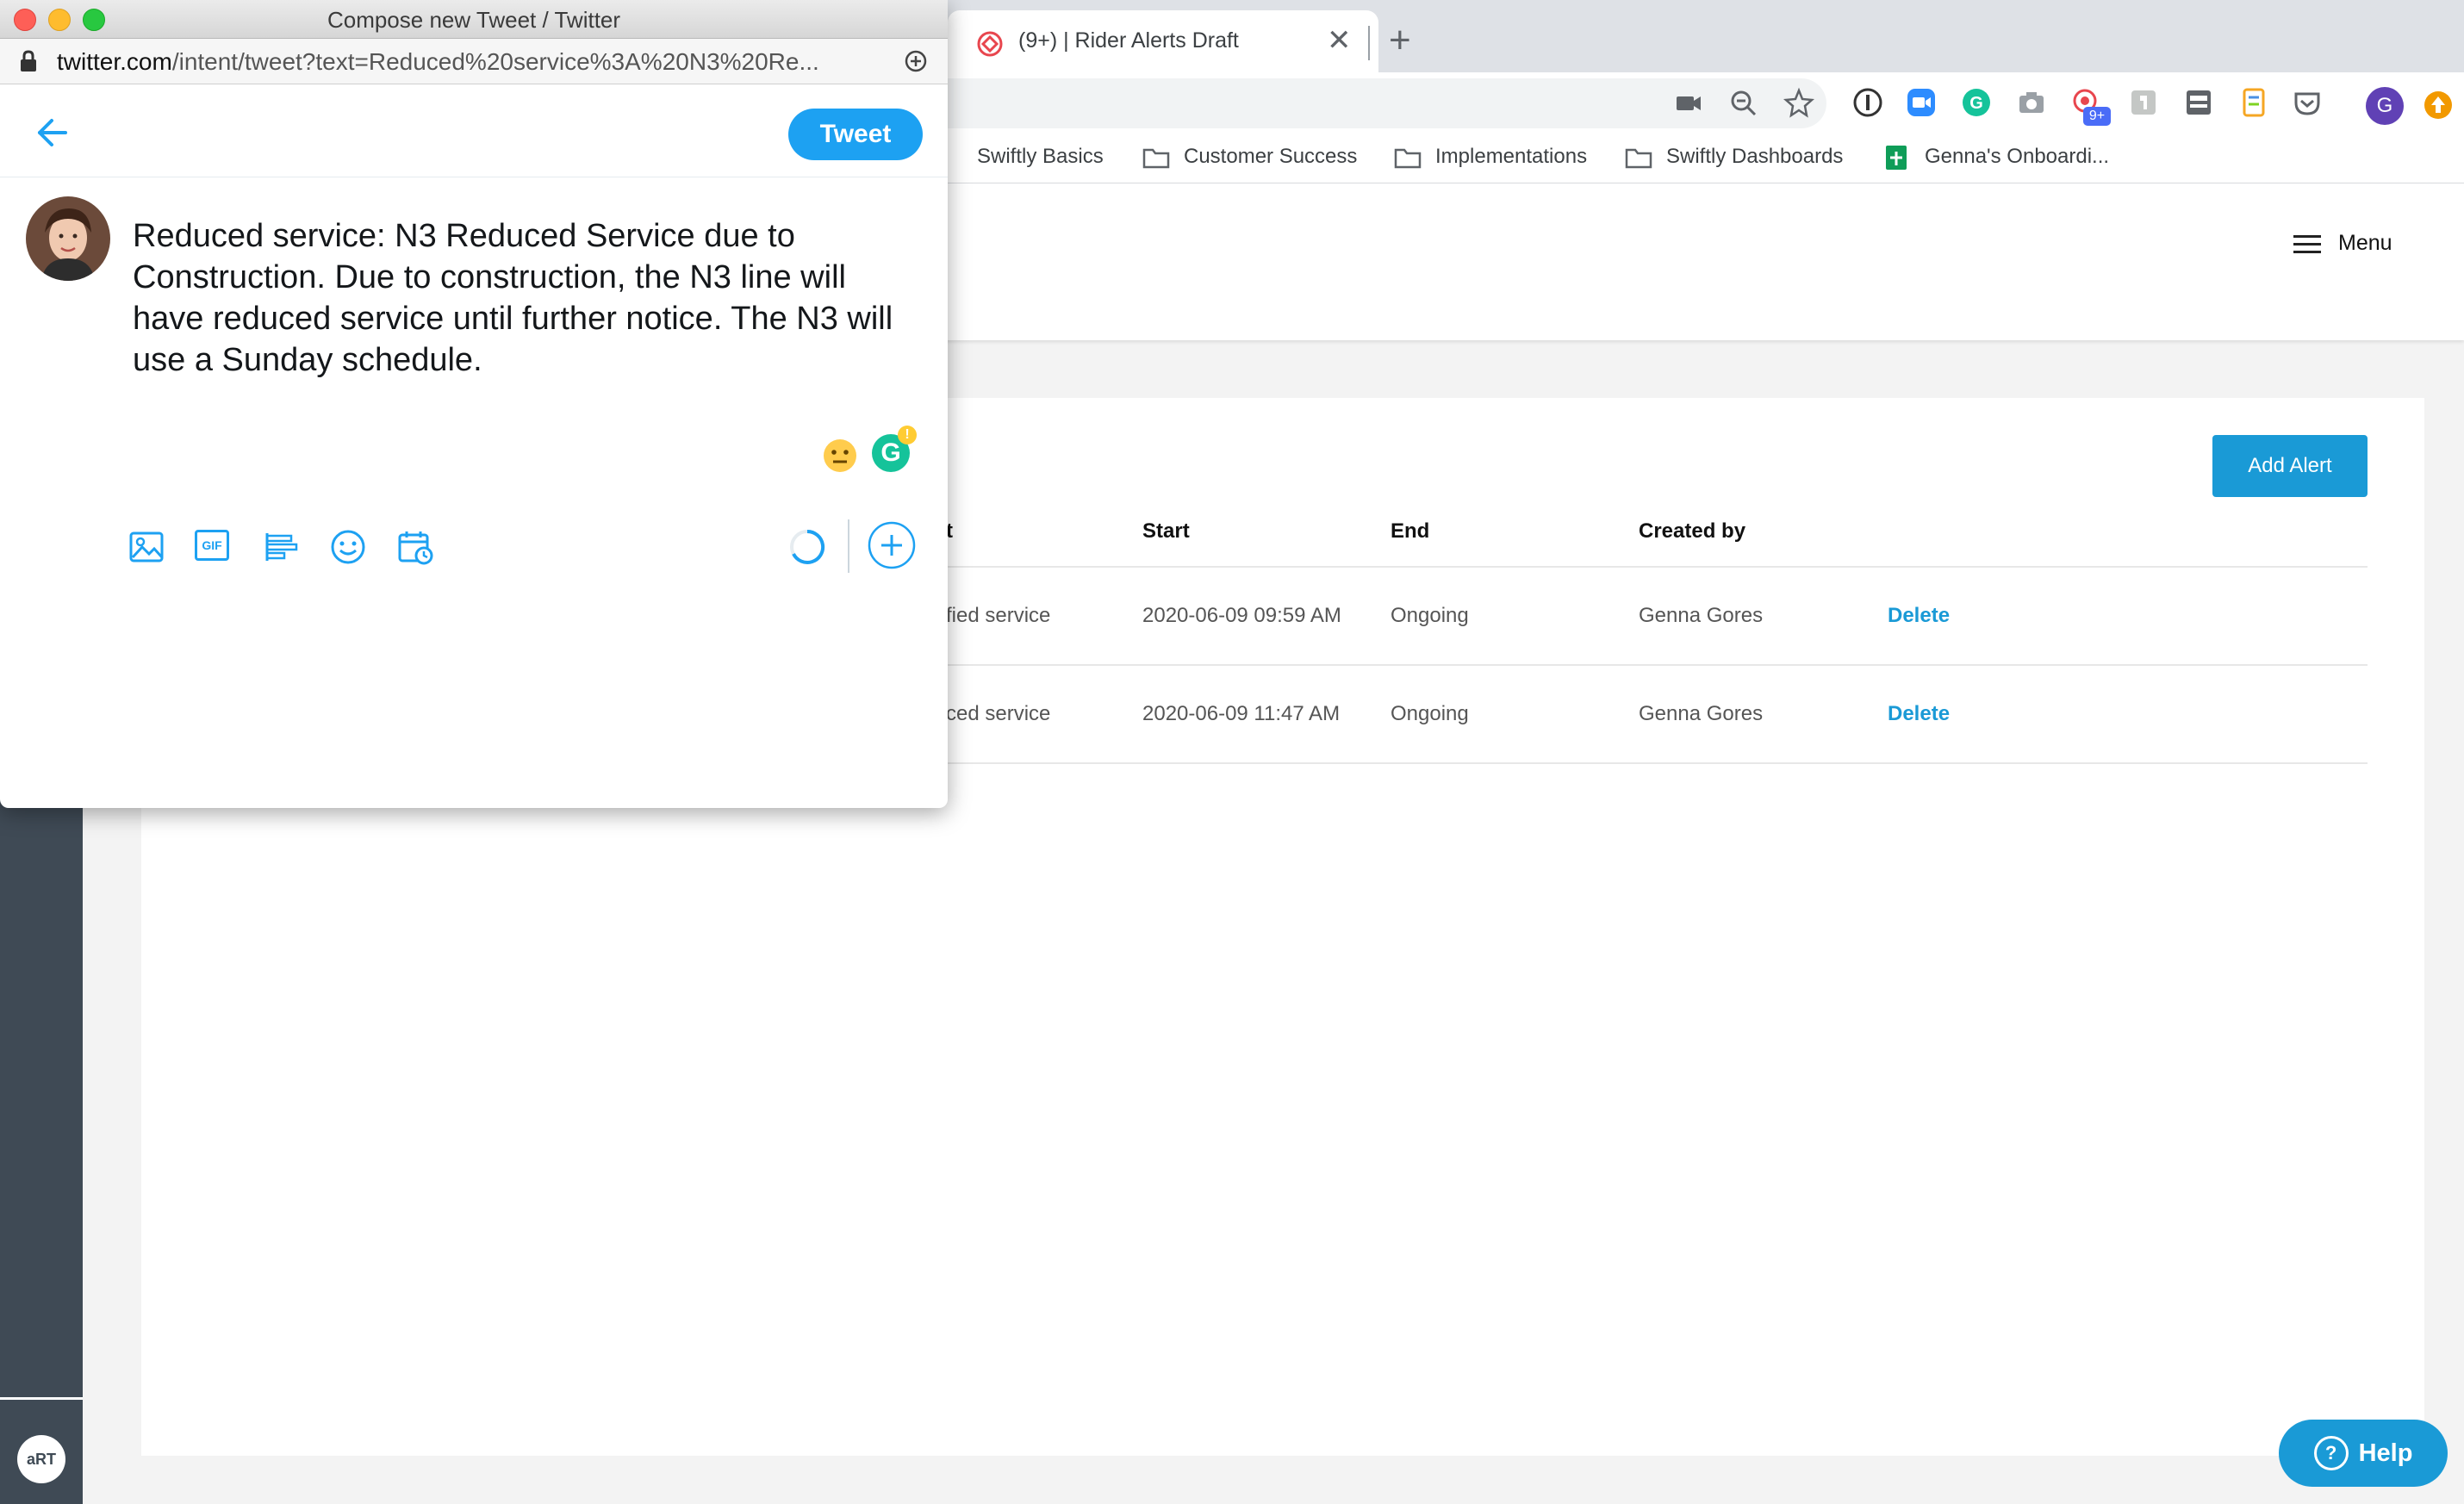  What do you see at coordinates (41, 1459) in the screenshot?
I see `agency-logo: aRT` at bounding box center [41, 1459].